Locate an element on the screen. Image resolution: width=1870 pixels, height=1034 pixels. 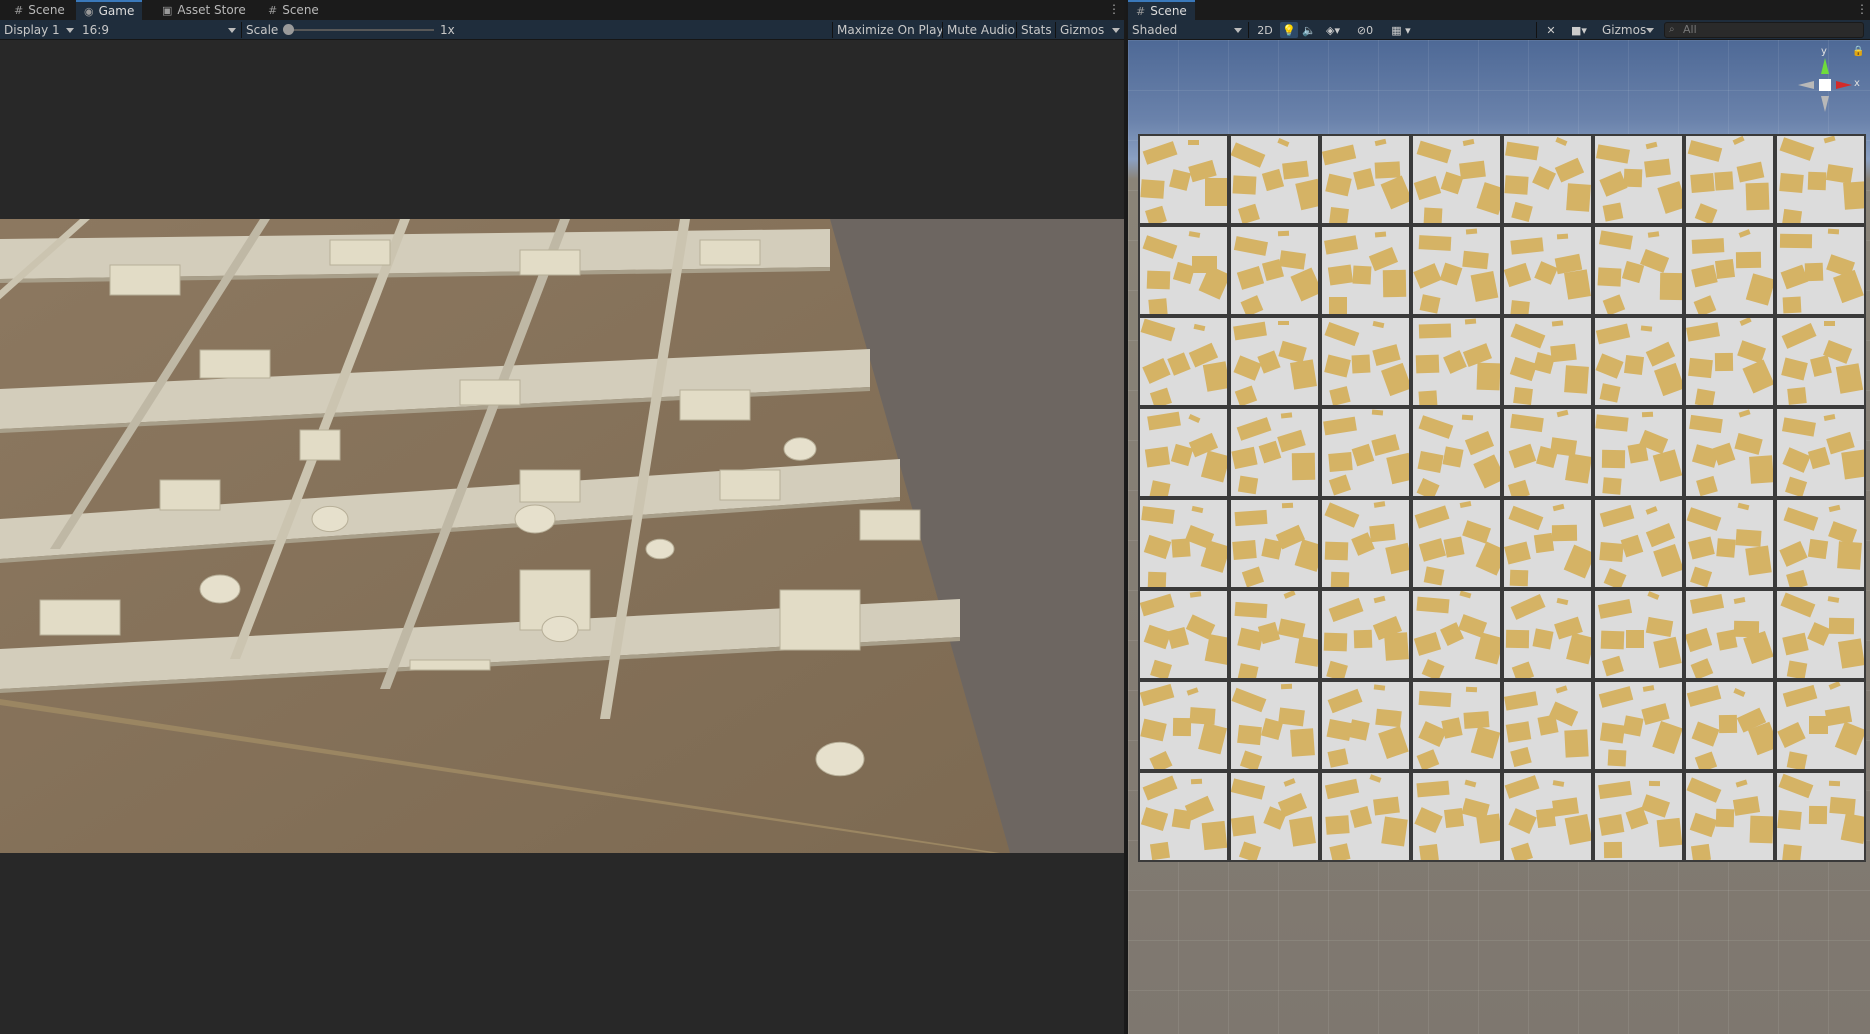
asset-store-icon: ▣ is located at coordinates (167, 10).